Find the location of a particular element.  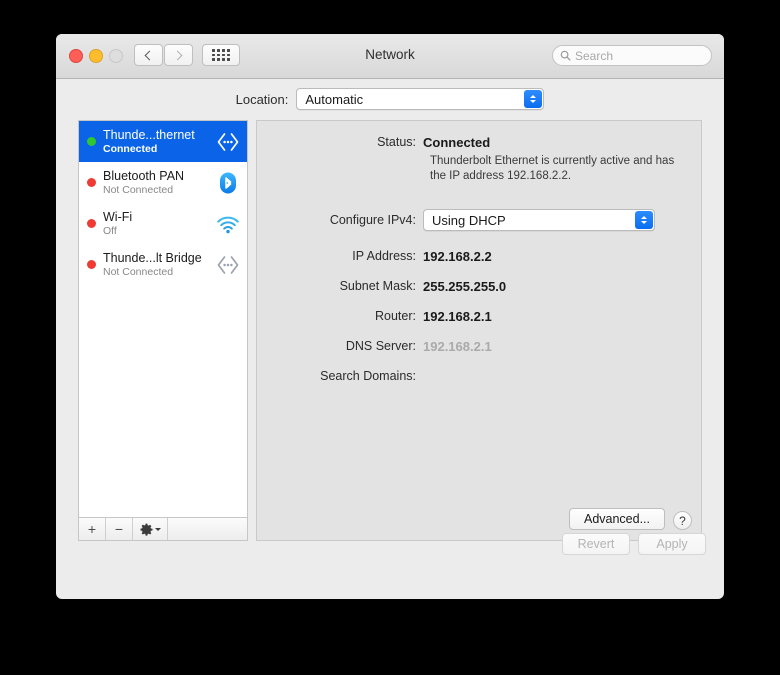

location-row: Location: Automatic is located at coordinates (390, 99).